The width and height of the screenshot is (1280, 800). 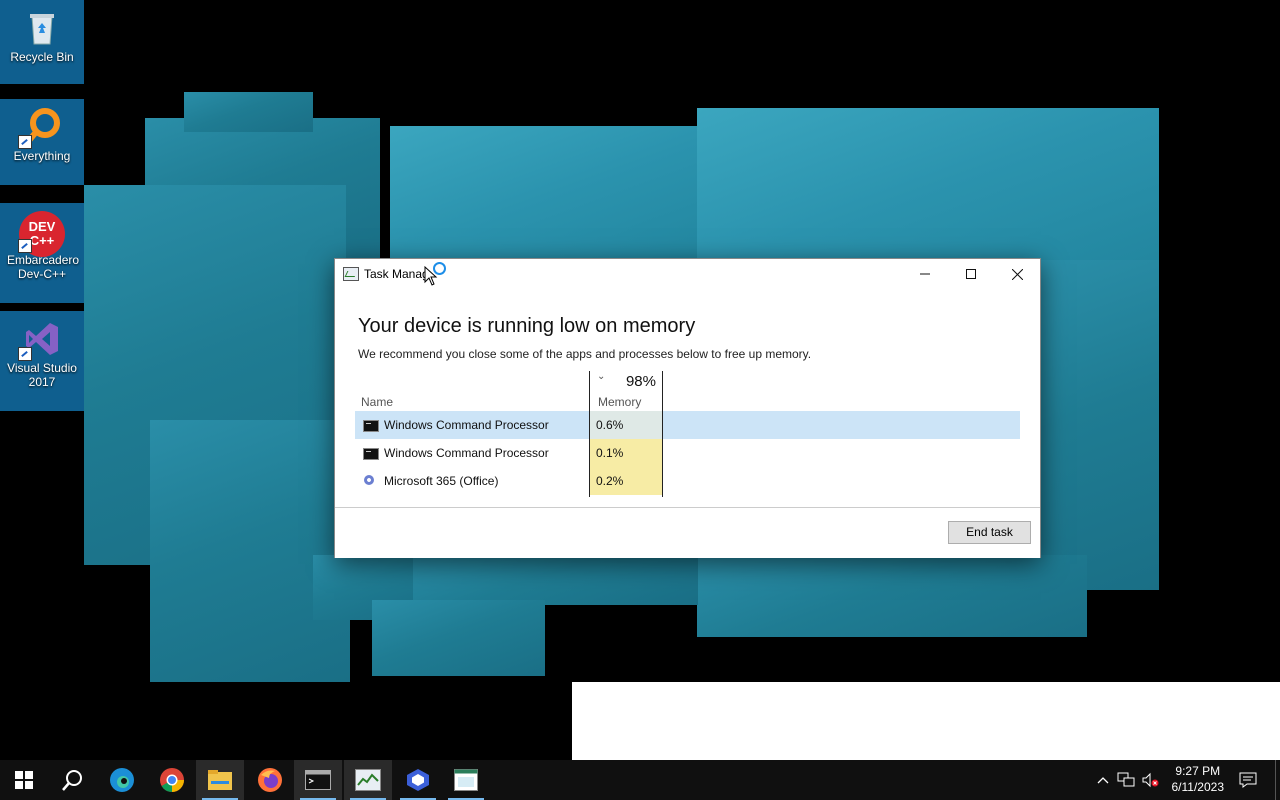 I want to click on desktop-icon-label: Embarcadero Dev-C++, so click(x=43, y=267).